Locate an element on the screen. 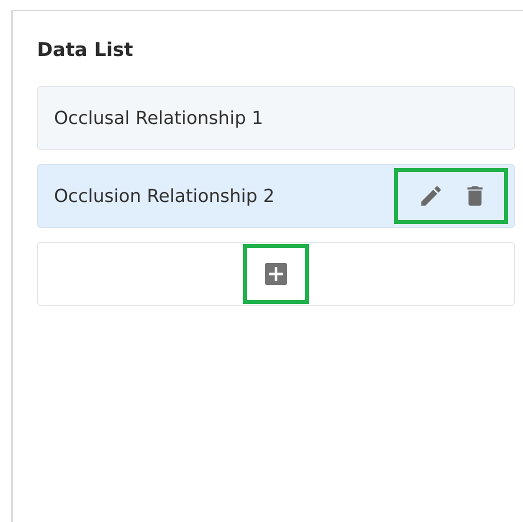 Image resolution: width=523 pixels, height=522 pixels. item-label: Occlusion Relationship 2 is located at coordinates (165, 196).